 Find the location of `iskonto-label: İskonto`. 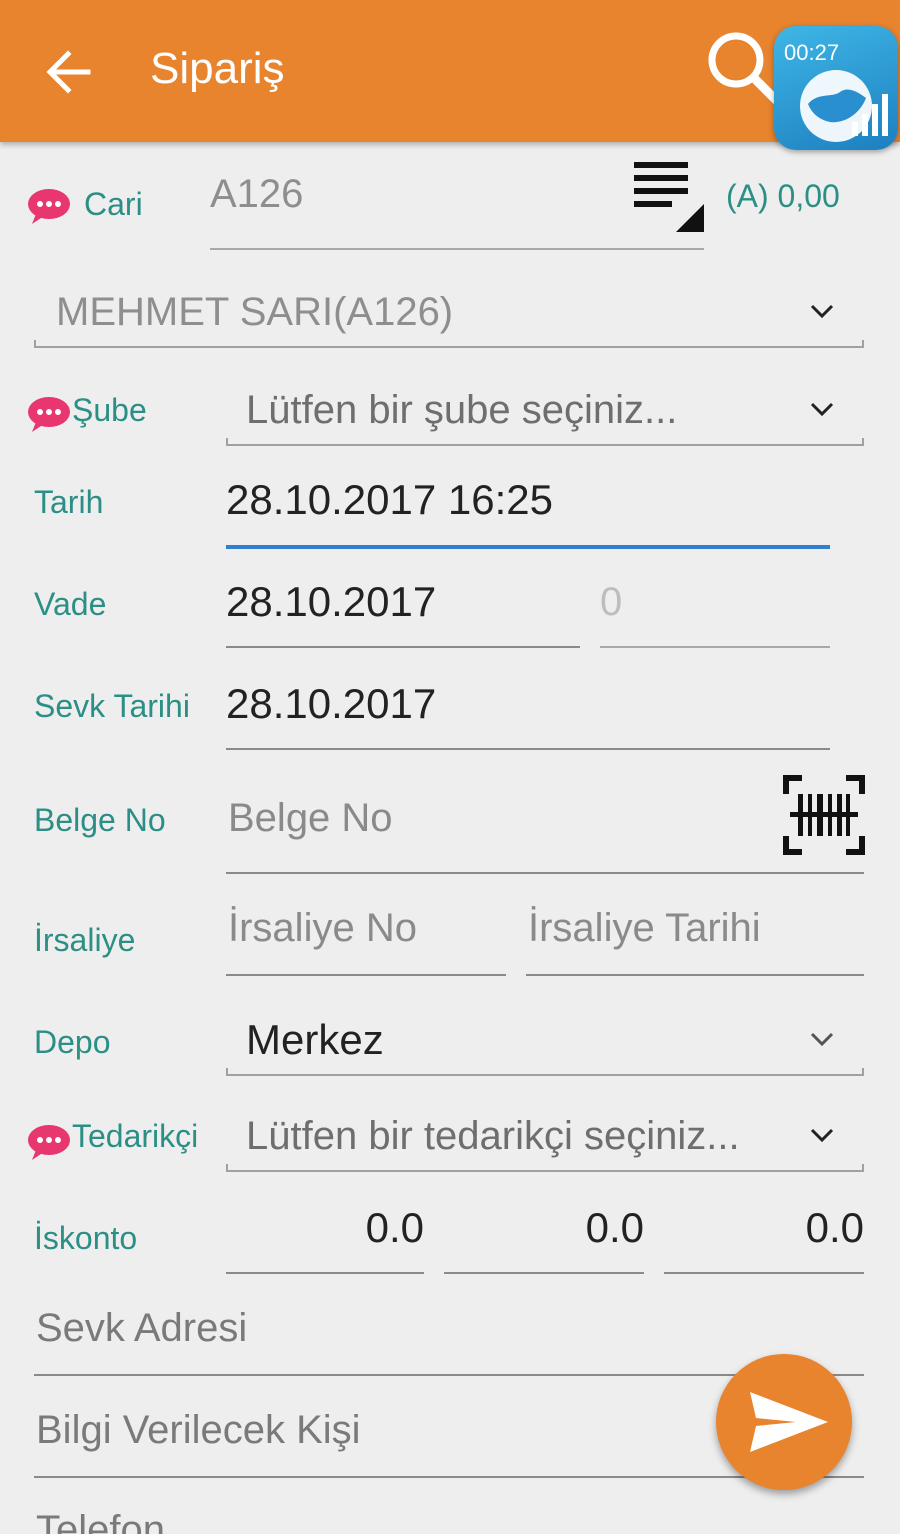

iskonto-label: İskonto is located at coordinates (86, 1238).